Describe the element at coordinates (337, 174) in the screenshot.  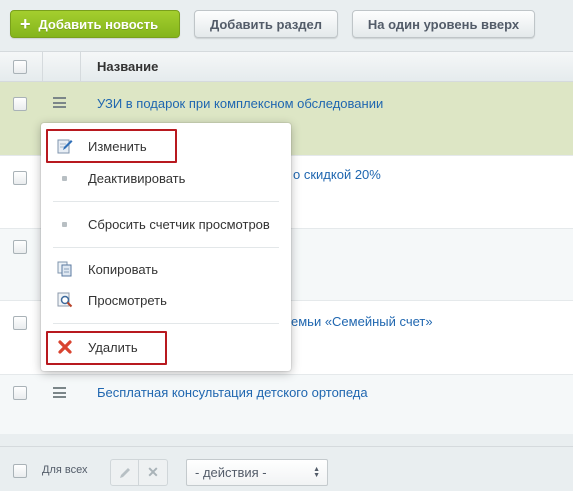
I see `row-title-link: о скидкой 20%` at that location.